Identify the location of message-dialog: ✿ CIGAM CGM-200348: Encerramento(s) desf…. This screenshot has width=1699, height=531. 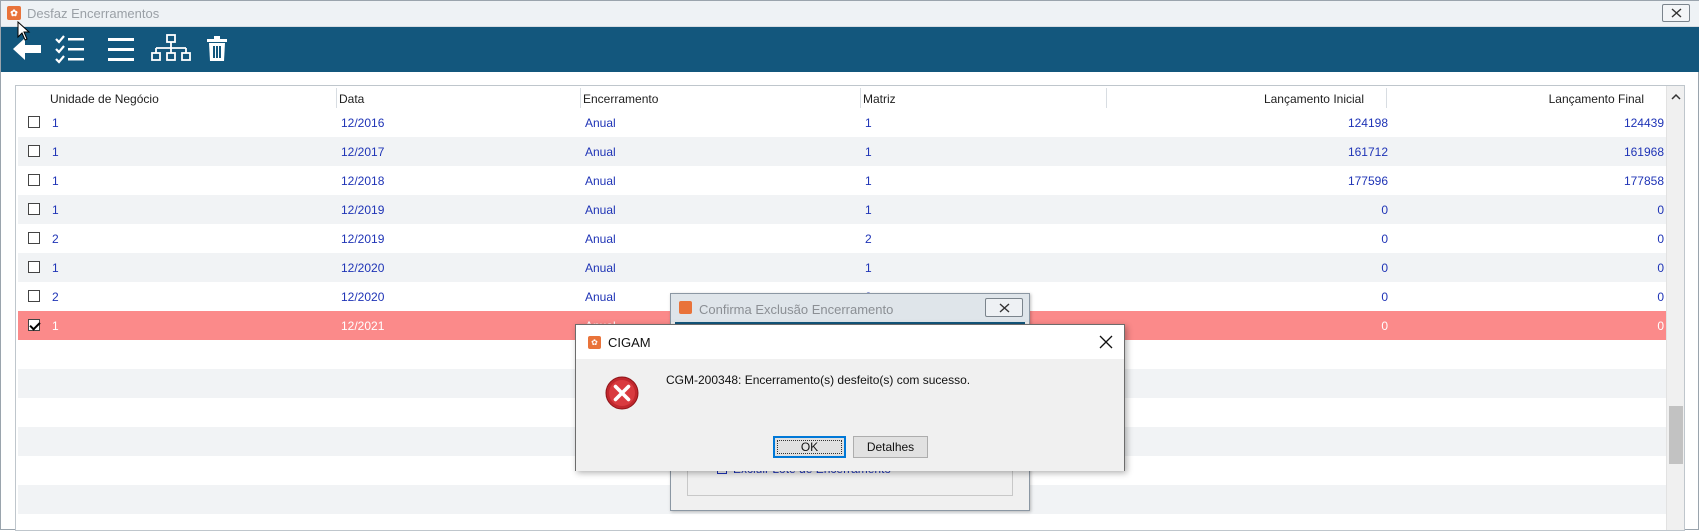
(850, 397).